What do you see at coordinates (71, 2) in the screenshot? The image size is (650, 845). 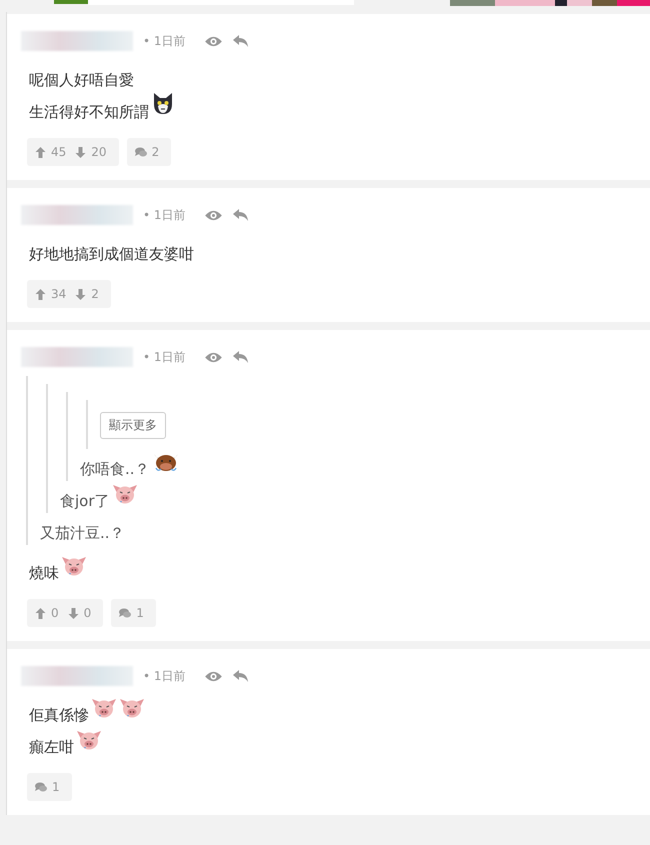 I see `tab-marker` at bounding box center [71, 2].